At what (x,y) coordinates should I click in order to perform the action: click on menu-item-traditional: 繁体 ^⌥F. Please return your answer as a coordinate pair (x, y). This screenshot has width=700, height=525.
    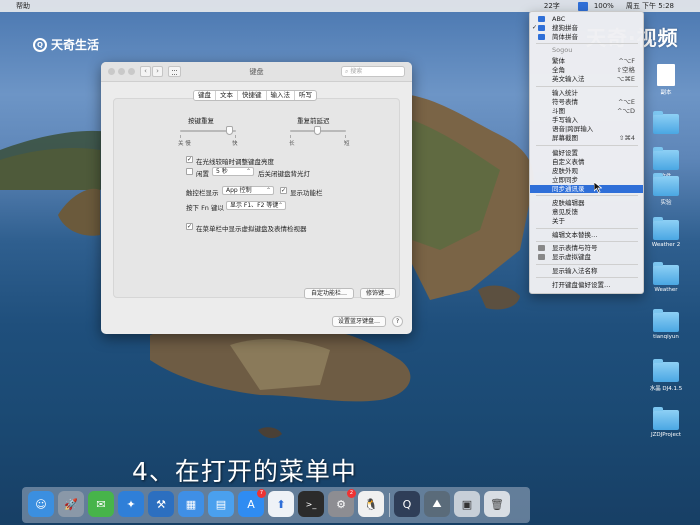
    Looking at the image, I should click on (586, 61).